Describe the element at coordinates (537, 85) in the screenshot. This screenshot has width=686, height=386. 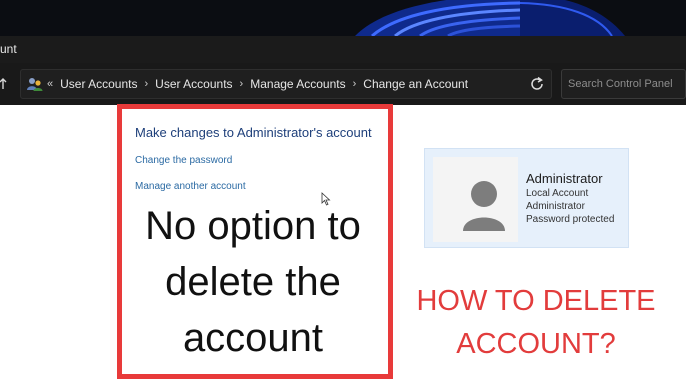
I see `refresh-icon` at that location.